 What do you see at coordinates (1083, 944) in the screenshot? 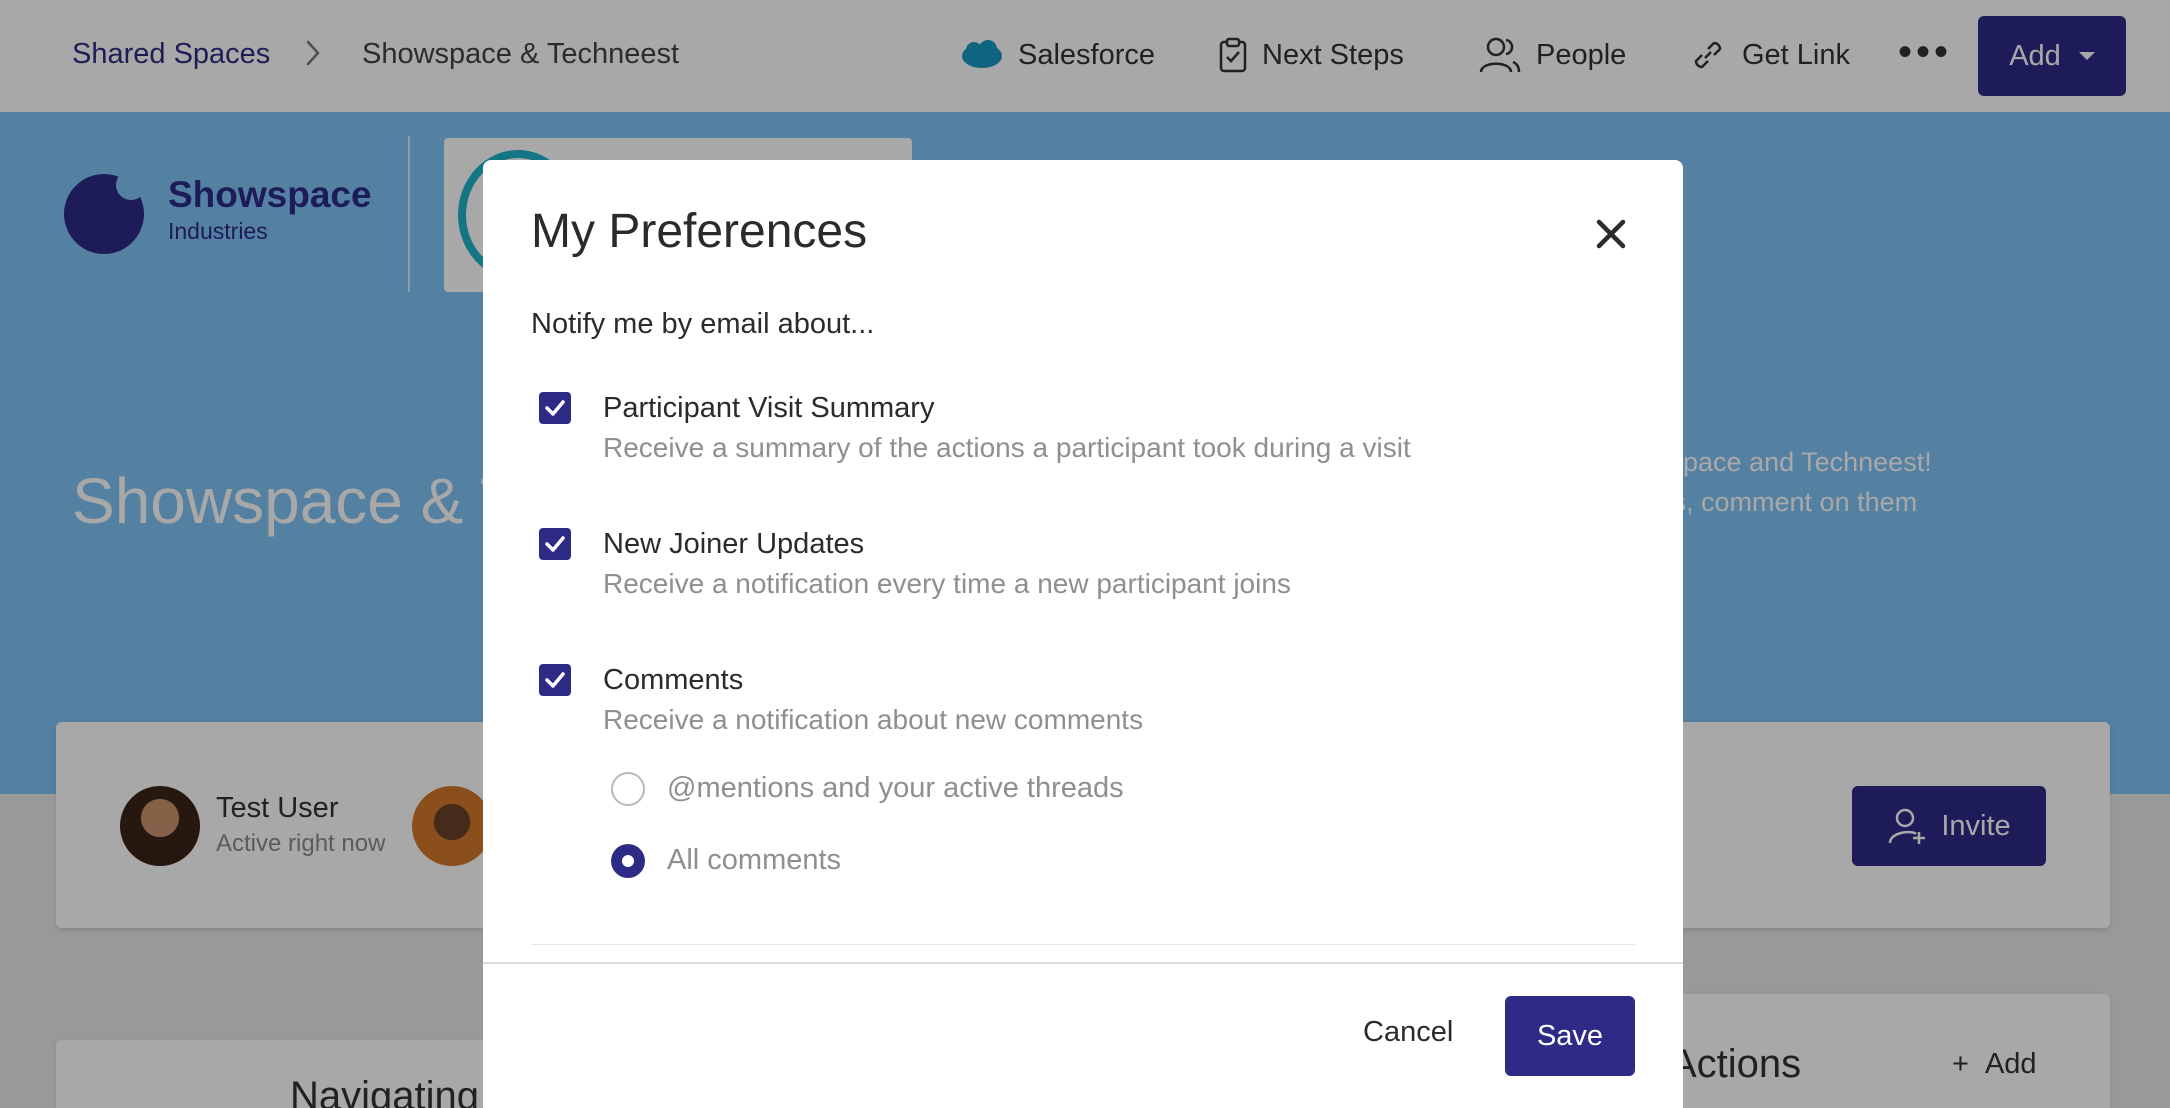
I see `divider` at bounding box center [1083, 944].